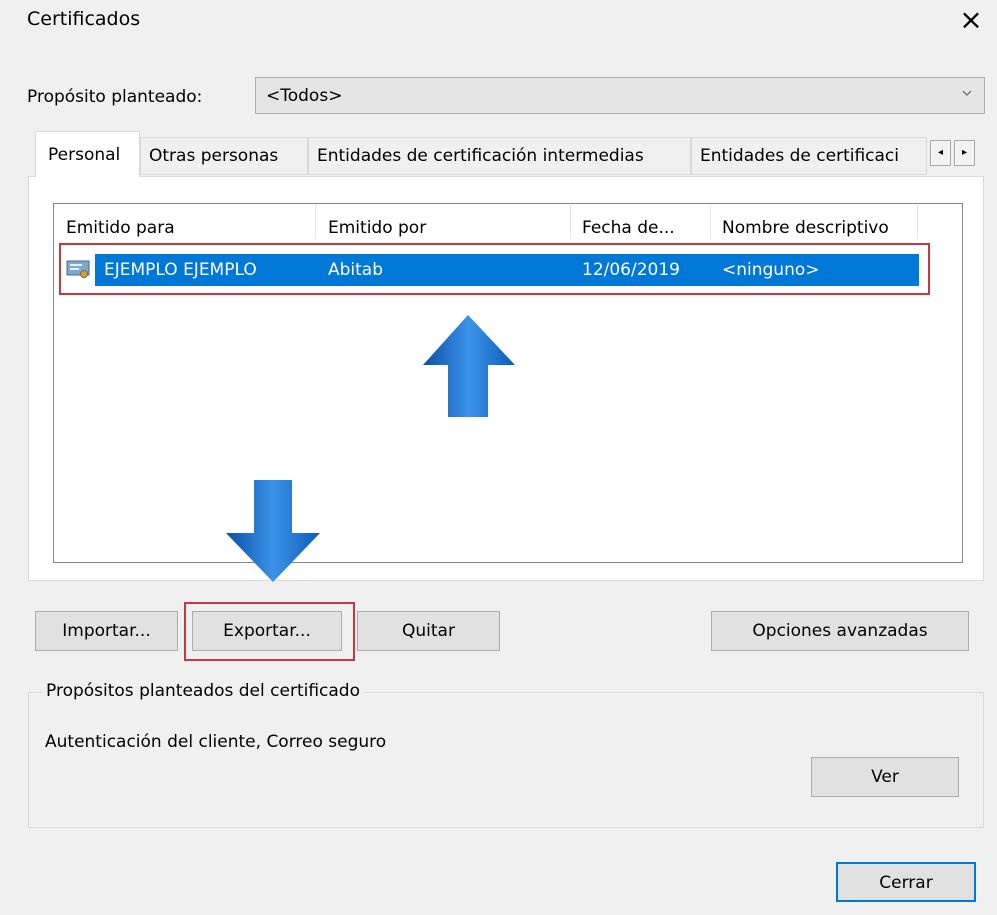 This screenshot has width=997, height=915. What do you see at coordinates (87, 154) in the screenshot?
I see `tab-personal: Personal` at bounding box center [87, 154].